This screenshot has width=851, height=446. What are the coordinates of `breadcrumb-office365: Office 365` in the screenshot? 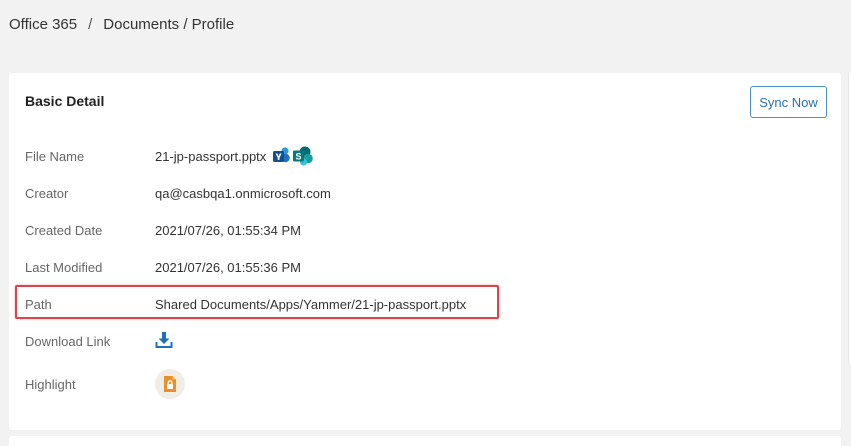 It's located at (43, 24).